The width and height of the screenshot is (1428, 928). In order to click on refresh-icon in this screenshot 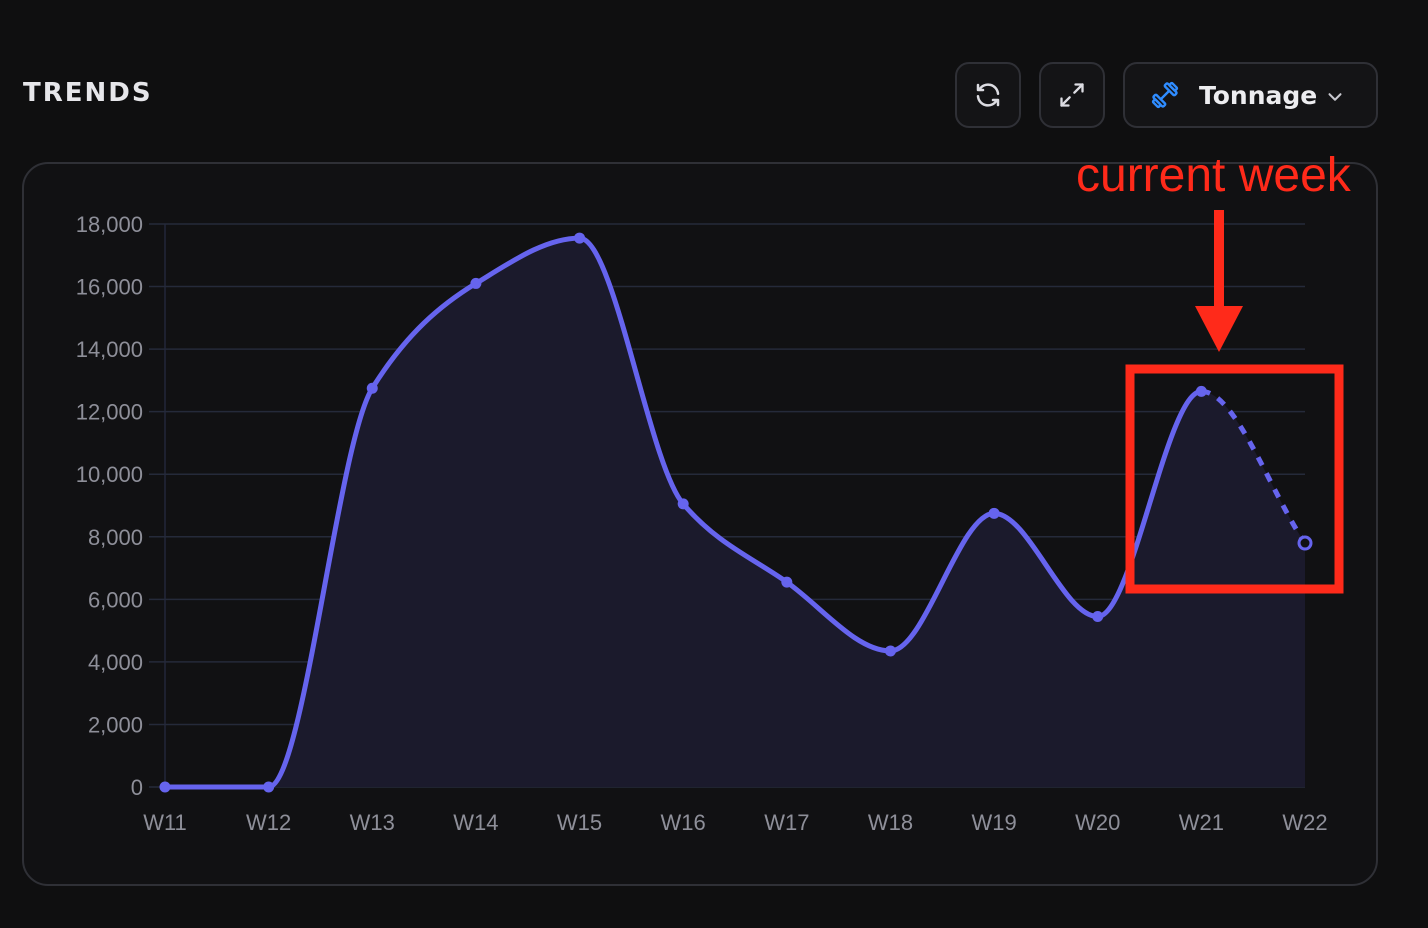, I will do `click(988, 95)`.